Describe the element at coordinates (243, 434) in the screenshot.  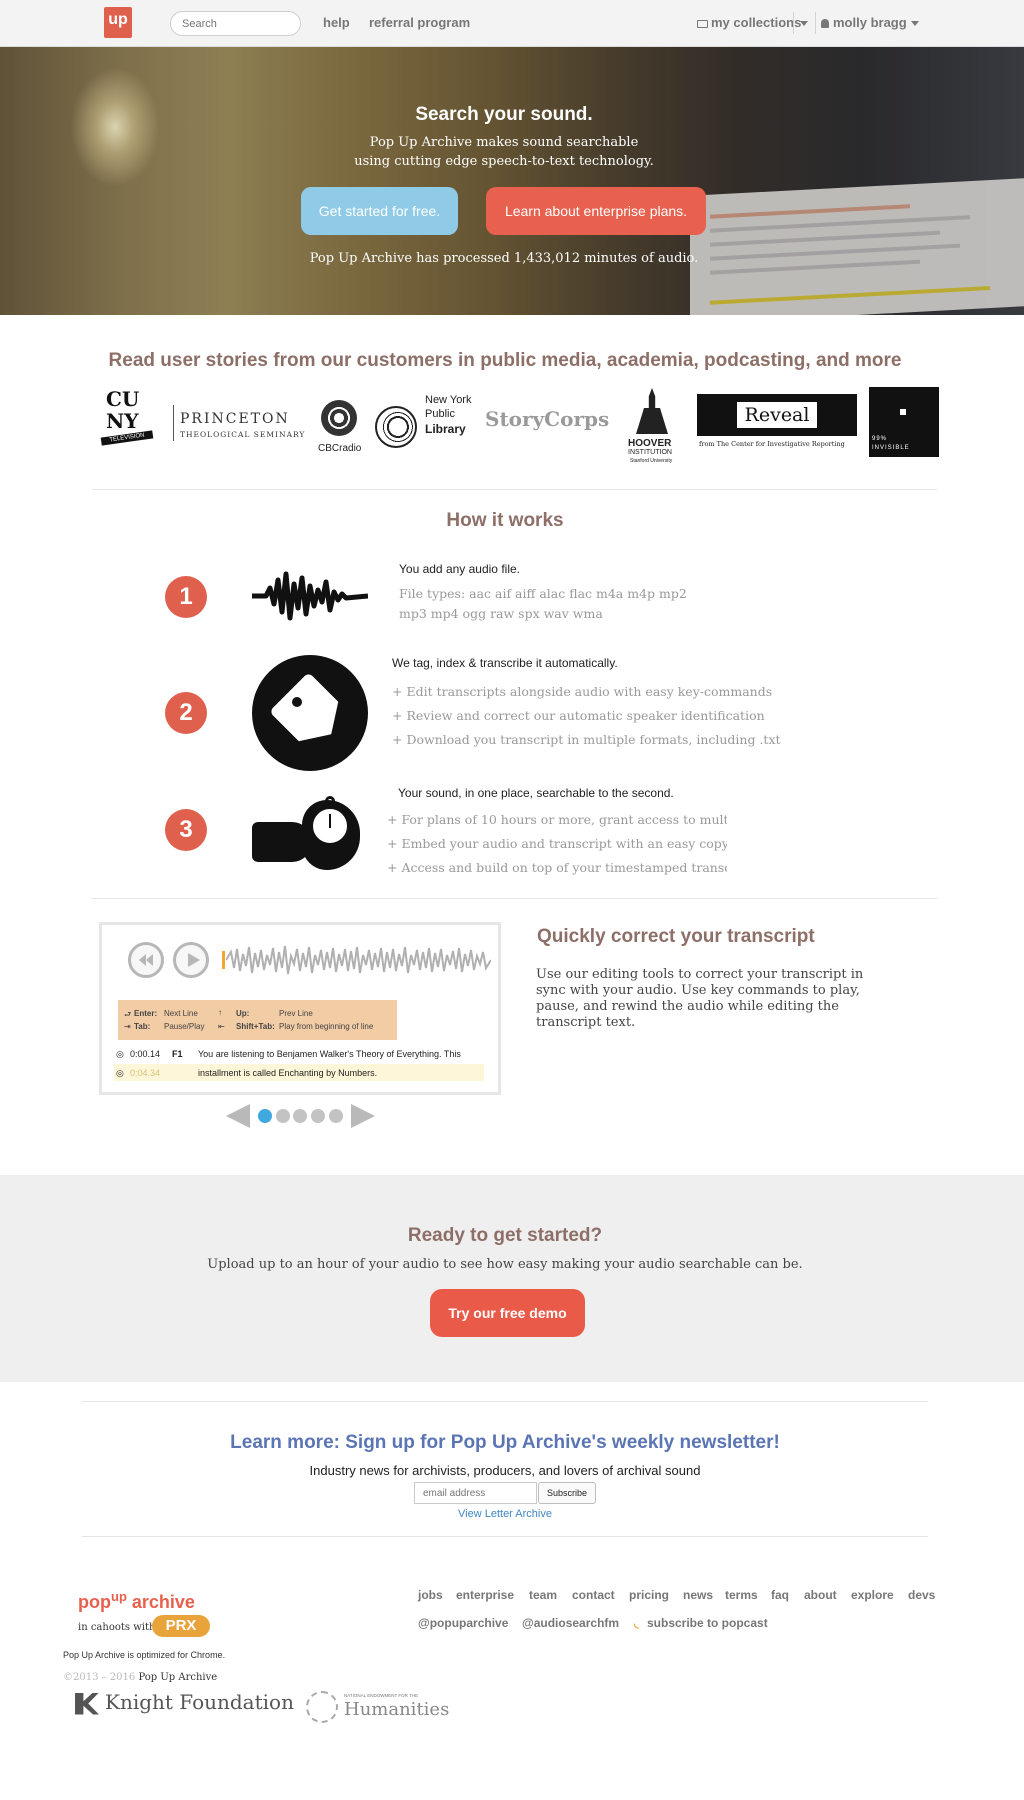
I see `princeton-subtitle: THEOLOGICAL SEMINARY` at that location.